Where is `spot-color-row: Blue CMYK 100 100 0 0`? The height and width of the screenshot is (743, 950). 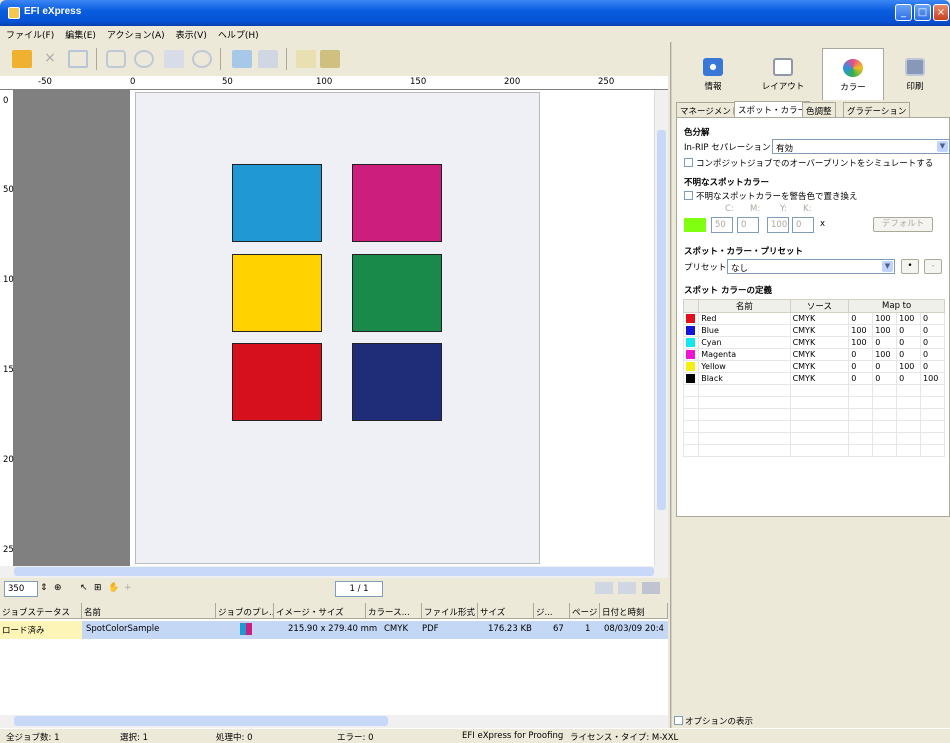 spot-color-row: Blue CMYK 100 100 0 0 is located at coordinates (813, 330).